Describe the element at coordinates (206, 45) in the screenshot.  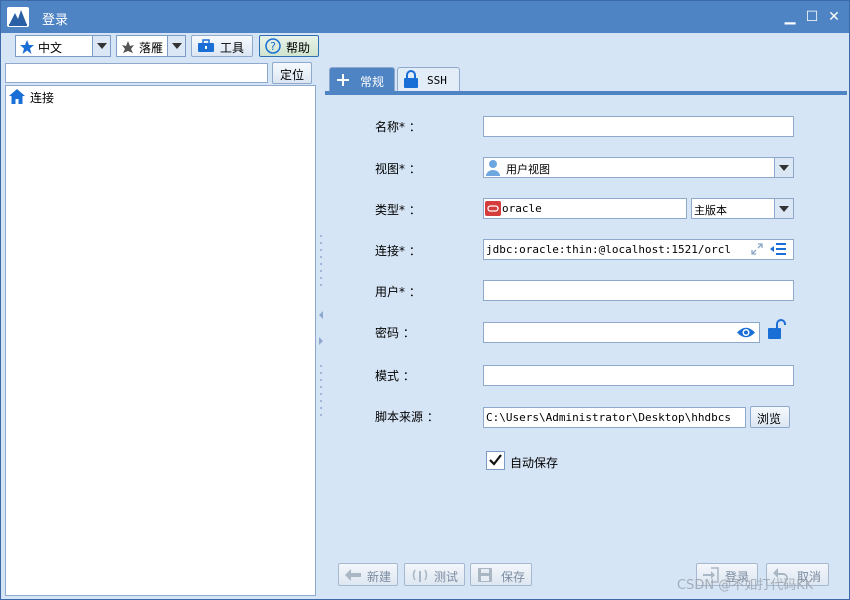
I see `toolbox-icon` at that location.